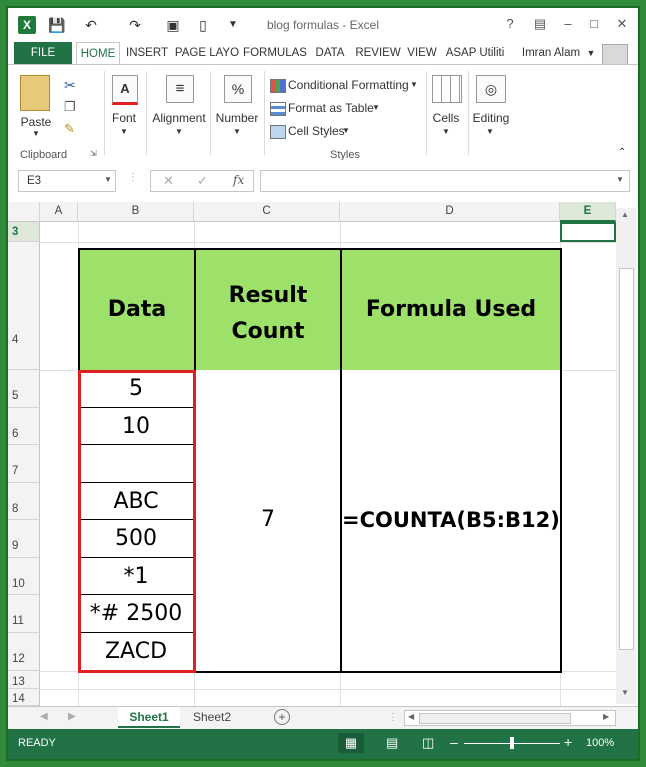 The width and height of the screenshot is (646, 767). Describe the element at coordinates (136, 652) in the screenshot. I see `data-cell: ZACD` at that location.